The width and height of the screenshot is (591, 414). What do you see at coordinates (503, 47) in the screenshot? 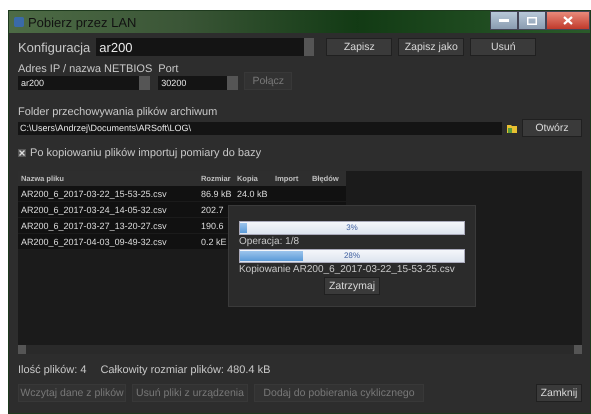
I see `toolbar-button: Usuń` at bounding box center [503, 47].